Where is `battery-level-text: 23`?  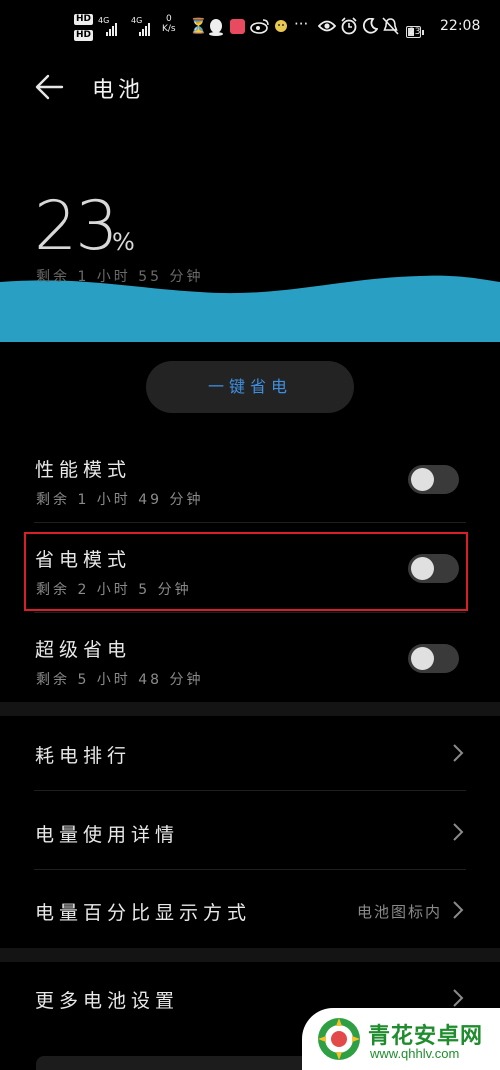
battery-level-text: 23 is located at coordinates (415, 32).